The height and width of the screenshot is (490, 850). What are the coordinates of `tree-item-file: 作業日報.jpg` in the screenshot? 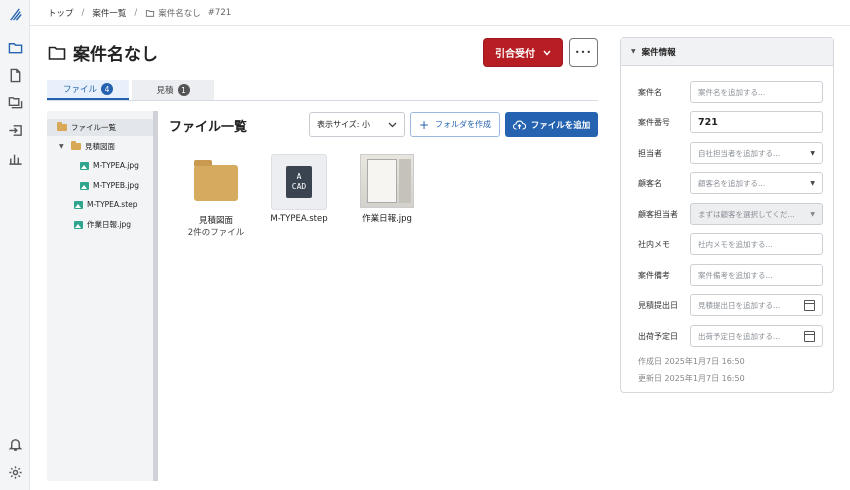 It's located at (102, 224).